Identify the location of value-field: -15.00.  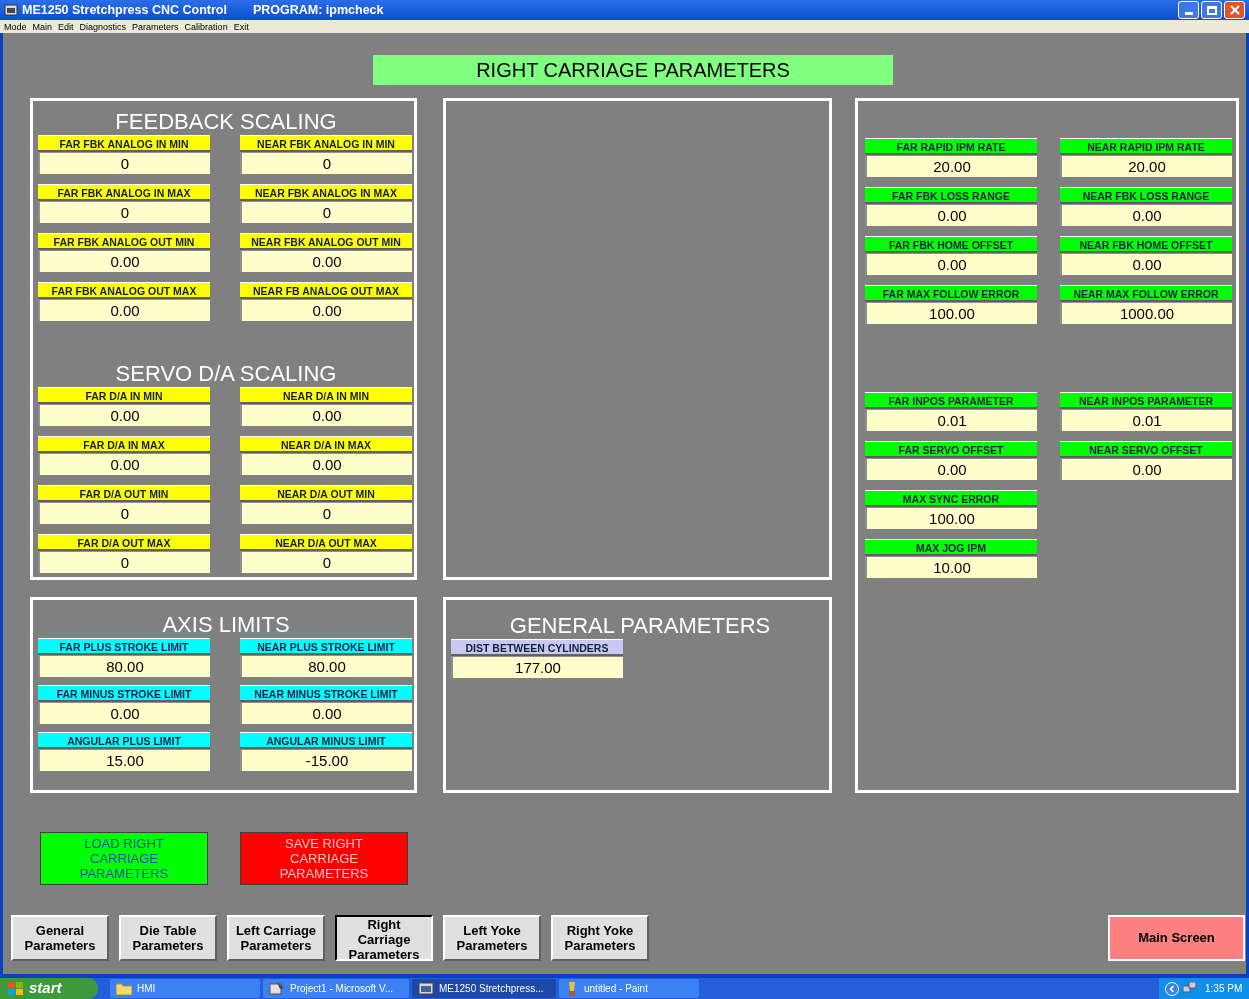
(326, 760).